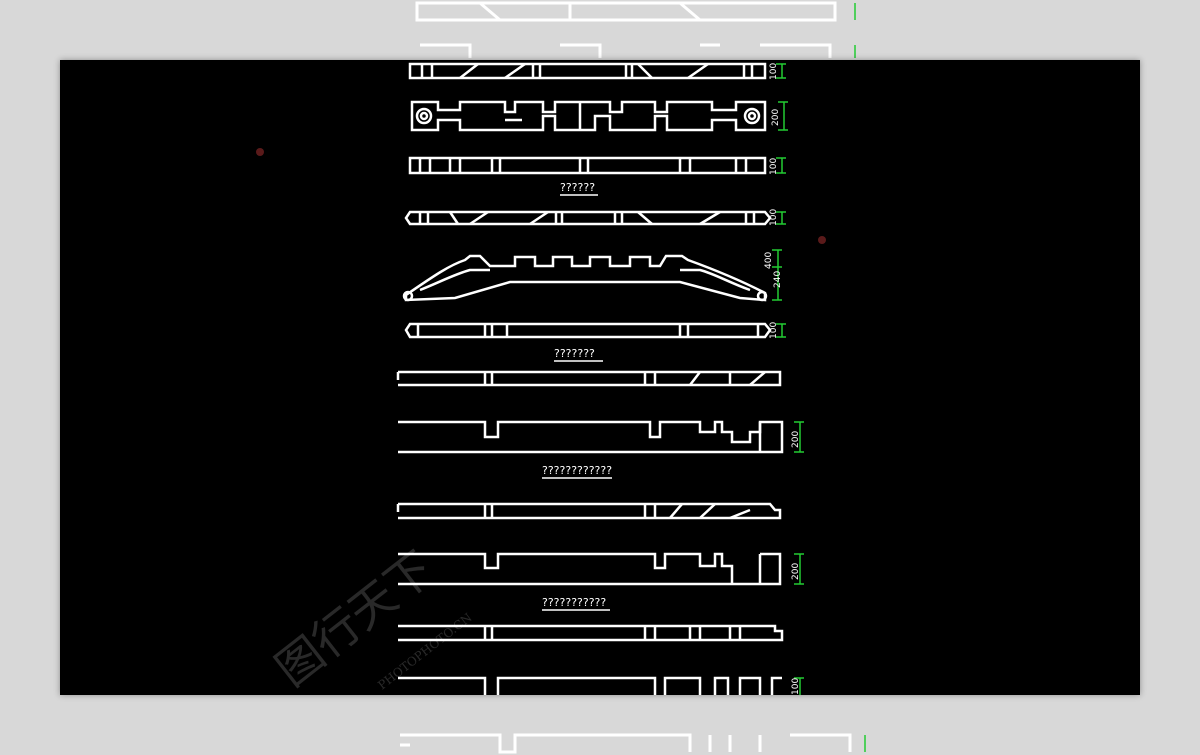 The height and width of the screenshot is (755, 1200). What do you see at coordinates (774, 217) in the screenshot?
I see `dim-label-4: 100` at bounding box center [774, 217].